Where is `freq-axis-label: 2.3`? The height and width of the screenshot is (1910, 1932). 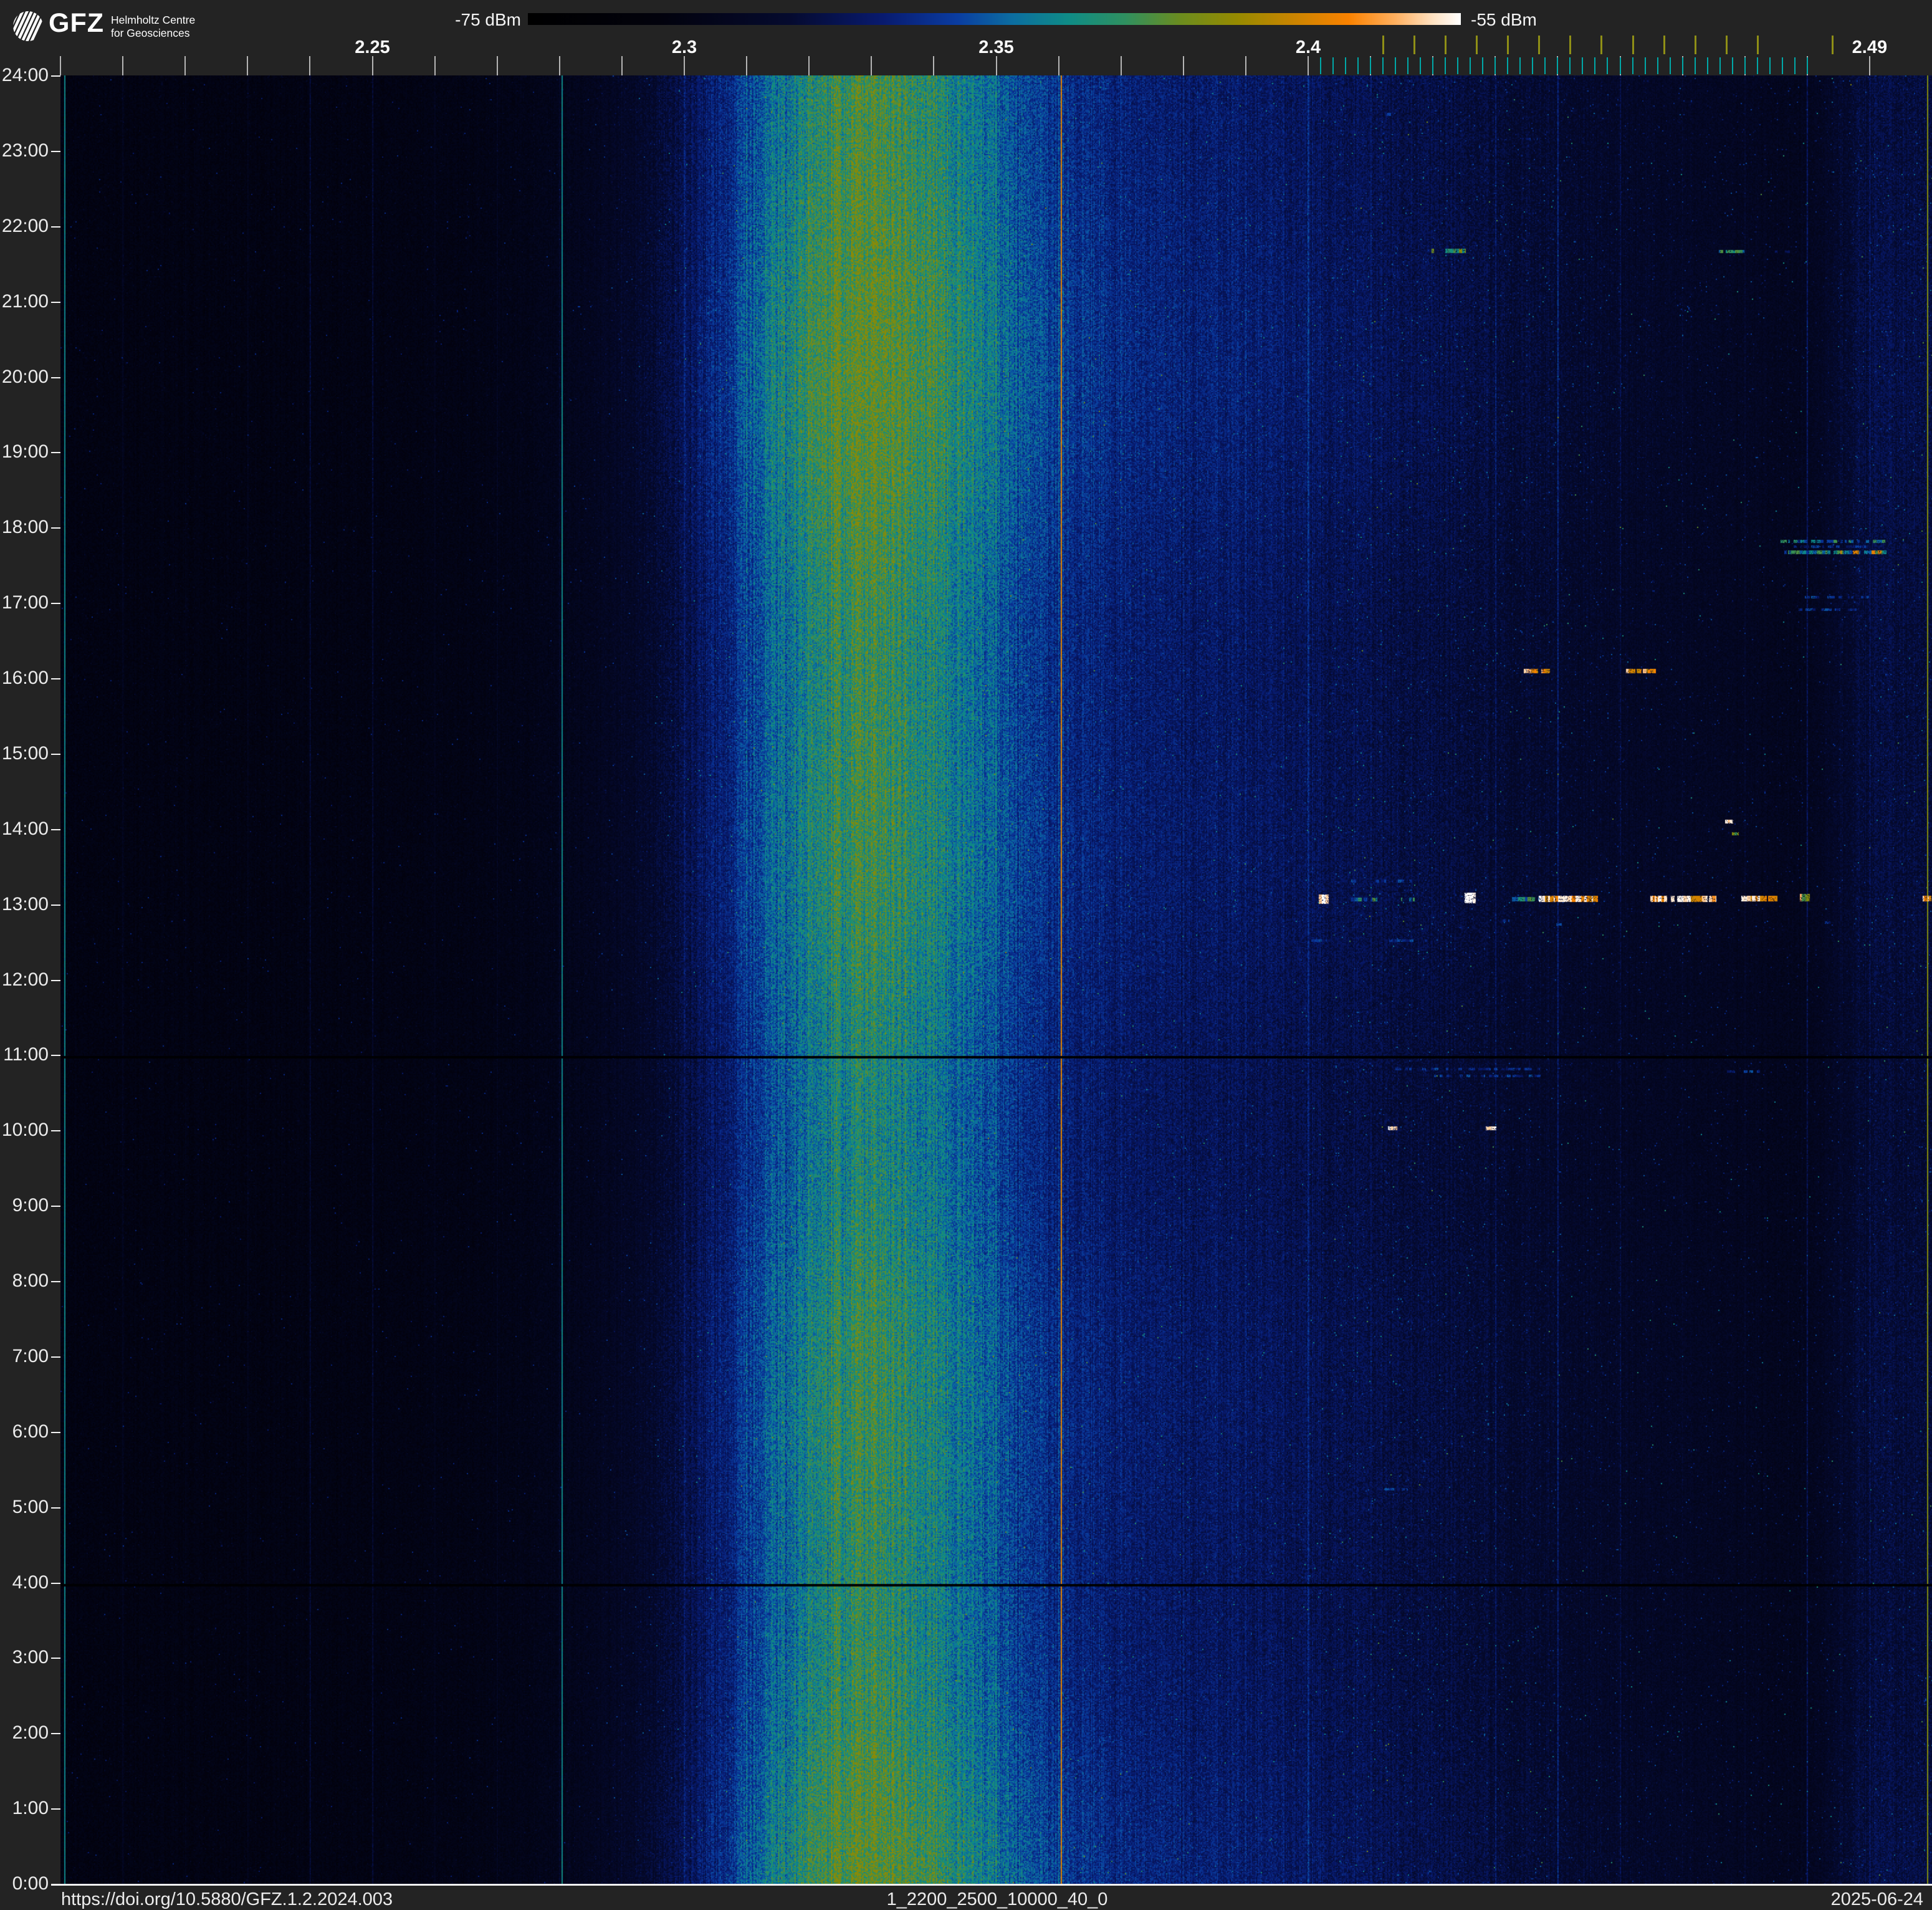
freq-axis-label: 2.3 is located at coordinates (684, 47).